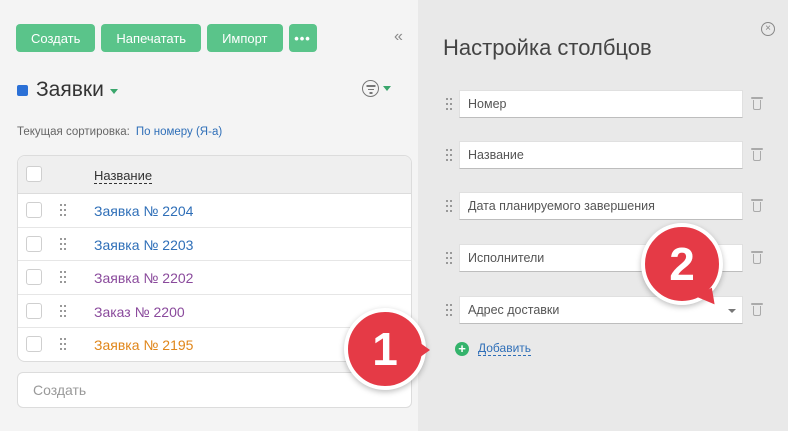  What do you see at coordinates (214, 390) in the screenshot?
I see `create-item-input: Создать` at bounding box center [214, 390].